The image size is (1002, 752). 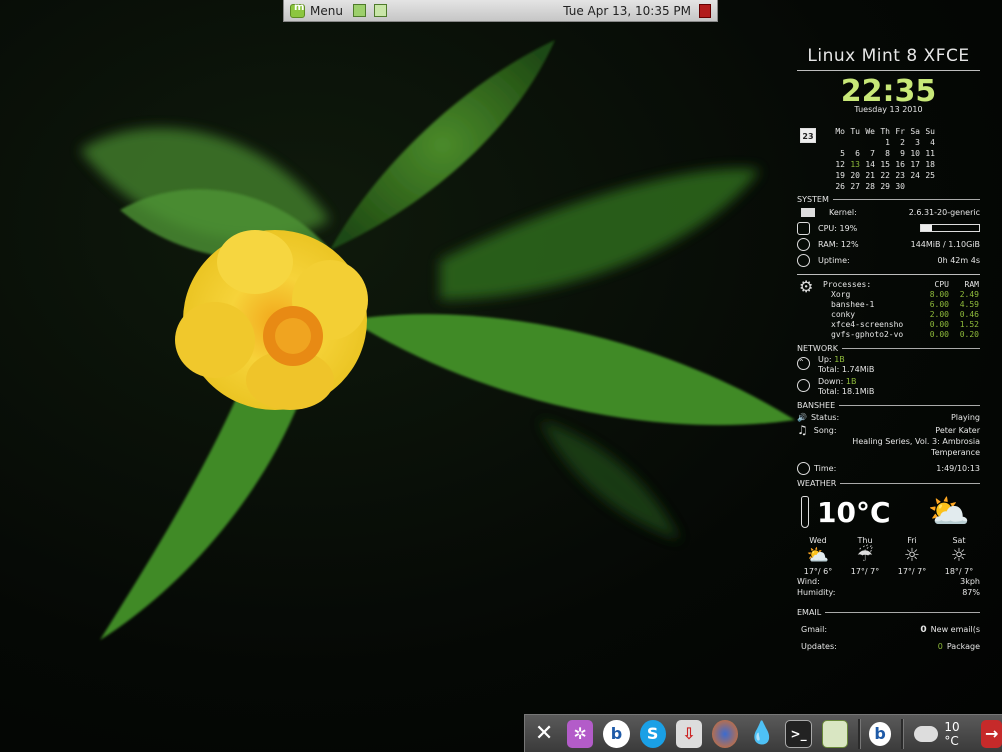 I want to click on forecast-day: Wed ⛅ 17°/ 6°, so click(x=818, y=556).